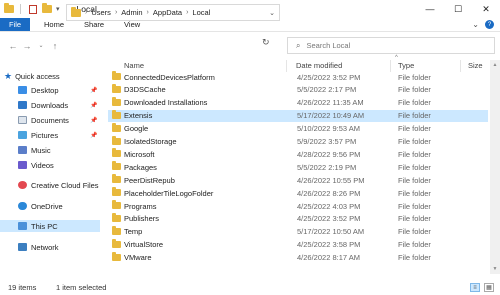 The height and width of the screenshot is (295, 500). Describe the element at coordinates (138, 116) in the screenshot. I see `file-name: Extensis` at that location.